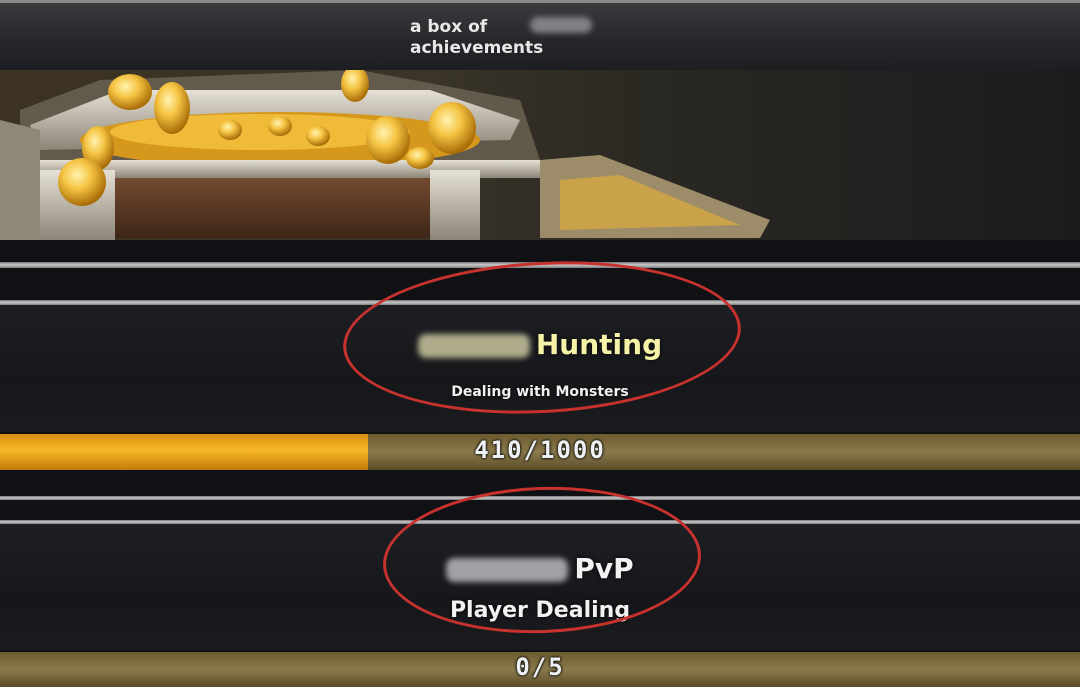 This screenshot has width=1080, height=687. I want to click on progress-bar: 0/5, so click(540, 669).